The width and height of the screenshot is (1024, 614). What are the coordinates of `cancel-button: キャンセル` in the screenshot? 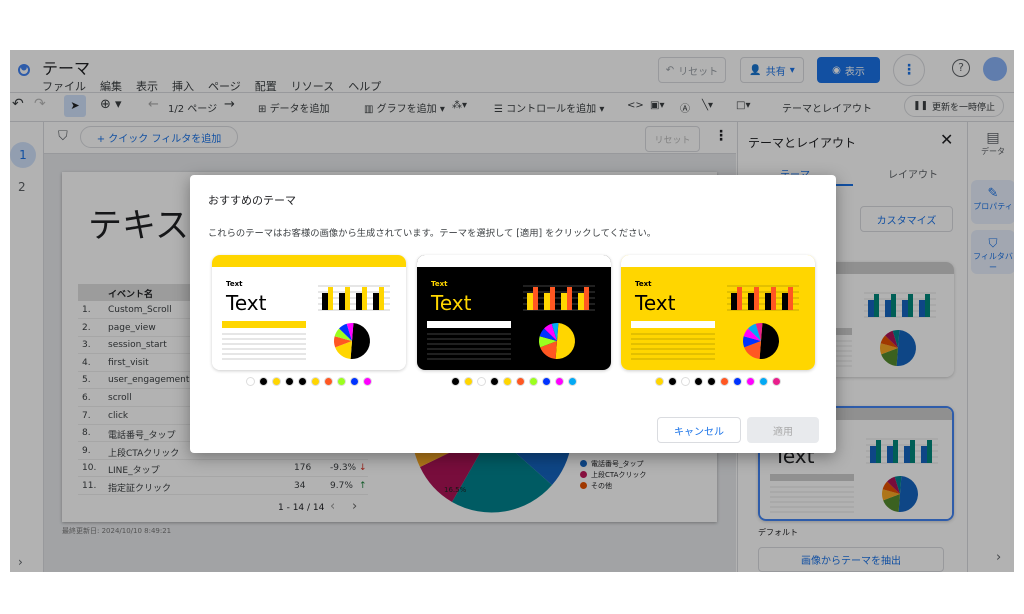 It's located at (699, 430).